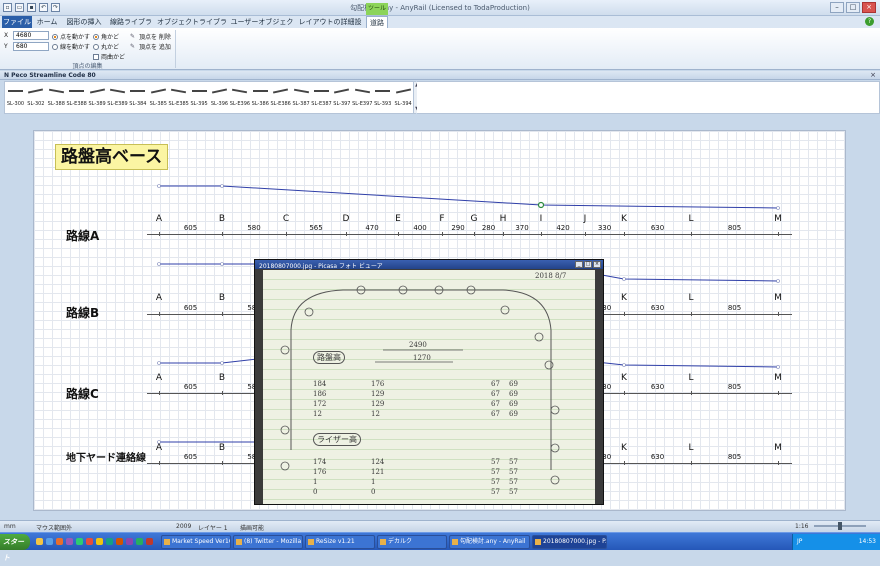 The height and width of the screenshot is (566, 880). I want to click on round-corner-option: 丸かど, so click(106, 46).